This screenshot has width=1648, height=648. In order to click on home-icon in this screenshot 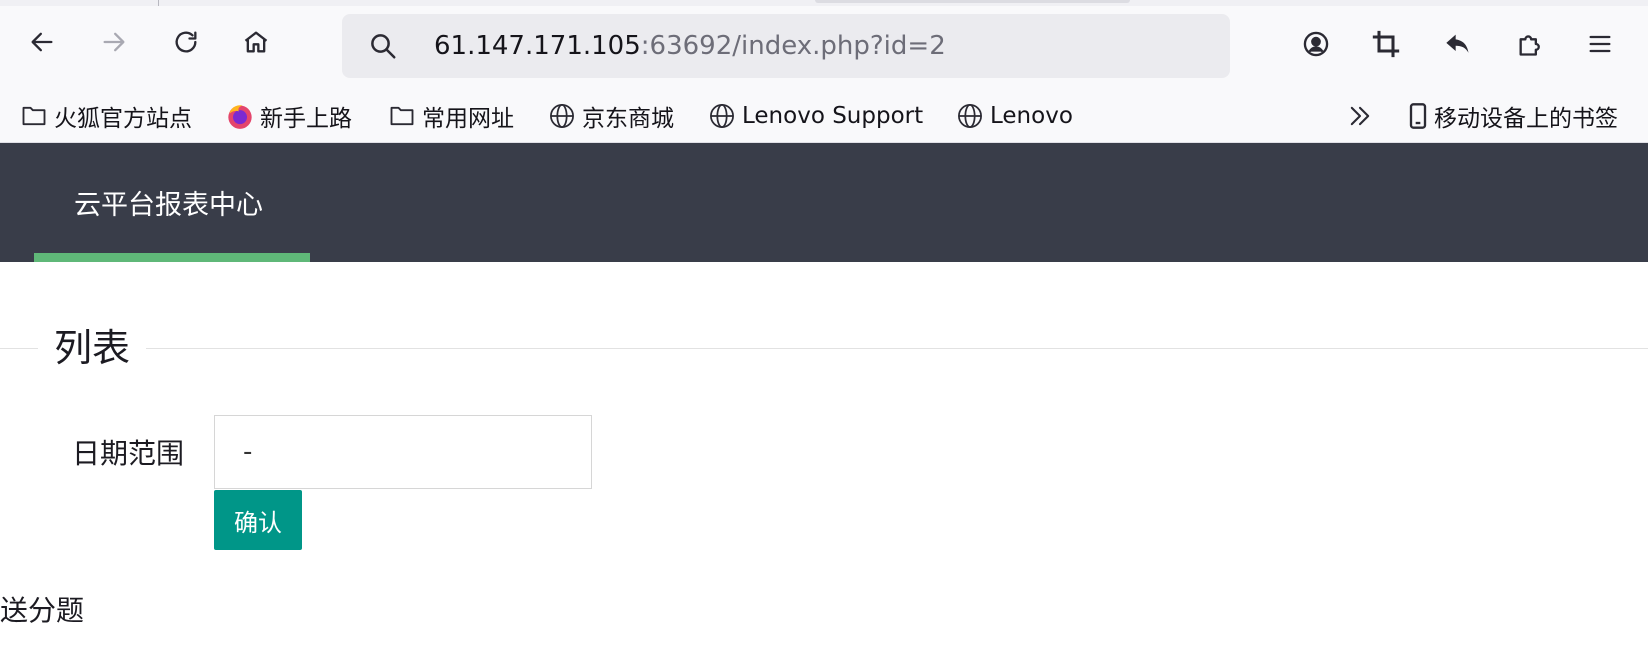, I will do `click(256, 42)`.